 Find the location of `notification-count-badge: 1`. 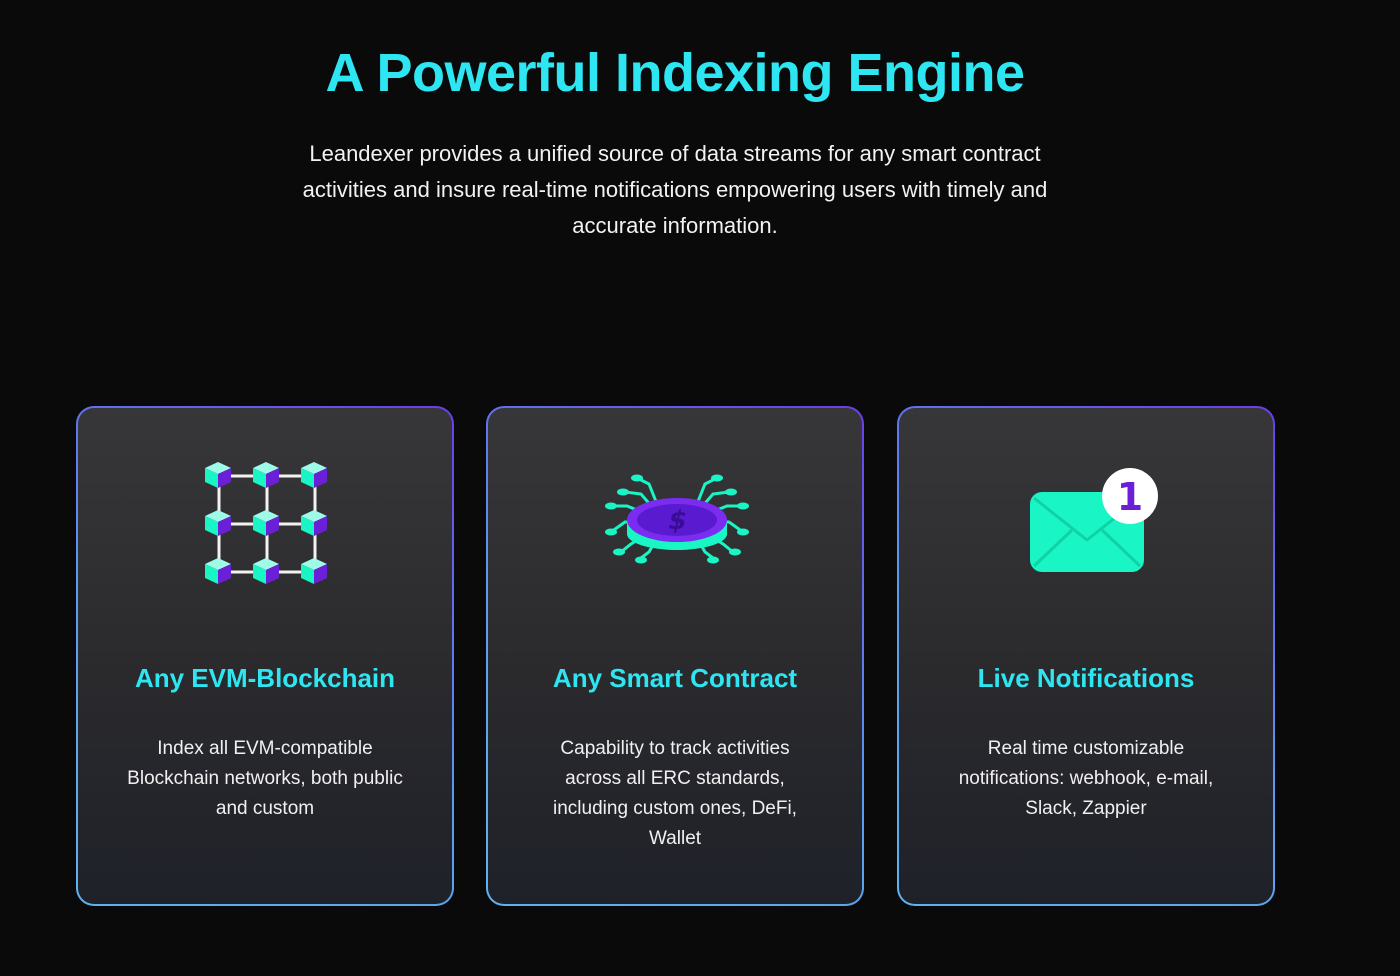

notification-count-badge: 1 is located at coordinates (1130, 497).